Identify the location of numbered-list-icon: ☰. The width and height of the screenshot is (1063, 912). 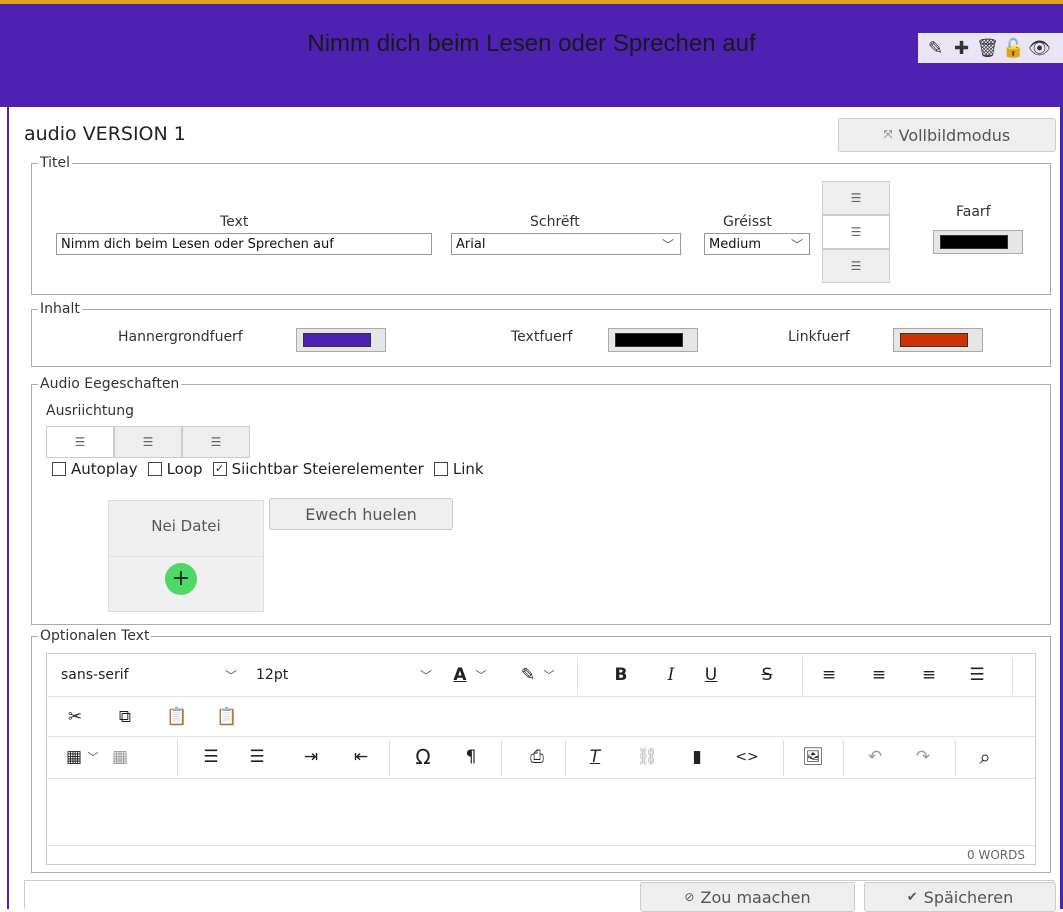
(257, 757).